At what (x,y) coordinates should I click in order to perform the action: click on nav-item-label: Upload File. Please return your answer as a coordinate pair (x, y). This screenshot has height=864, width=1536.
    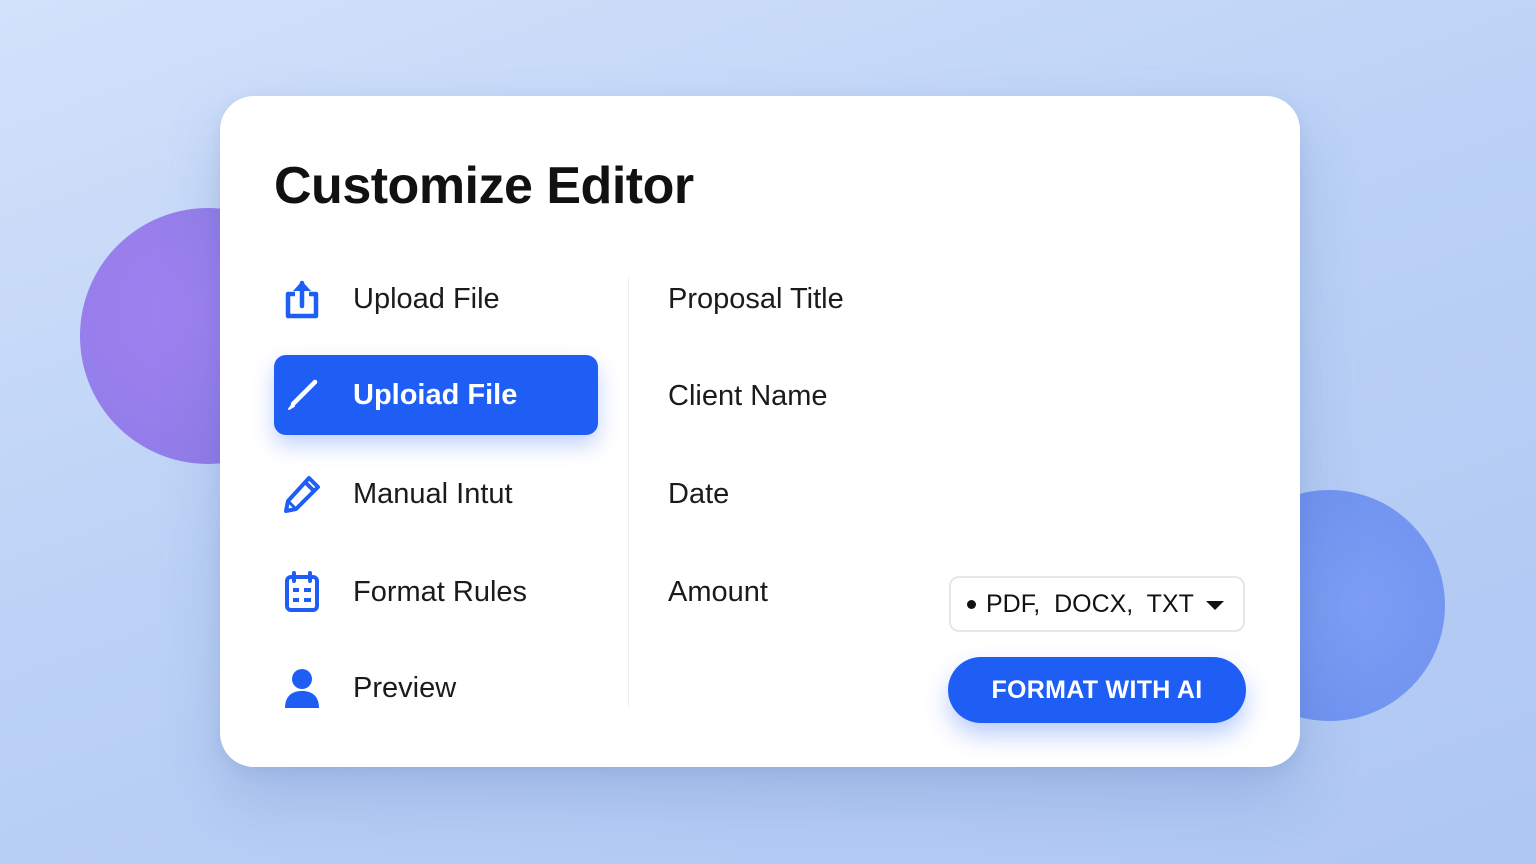
    Looking at the image, I should click on (426, 298).